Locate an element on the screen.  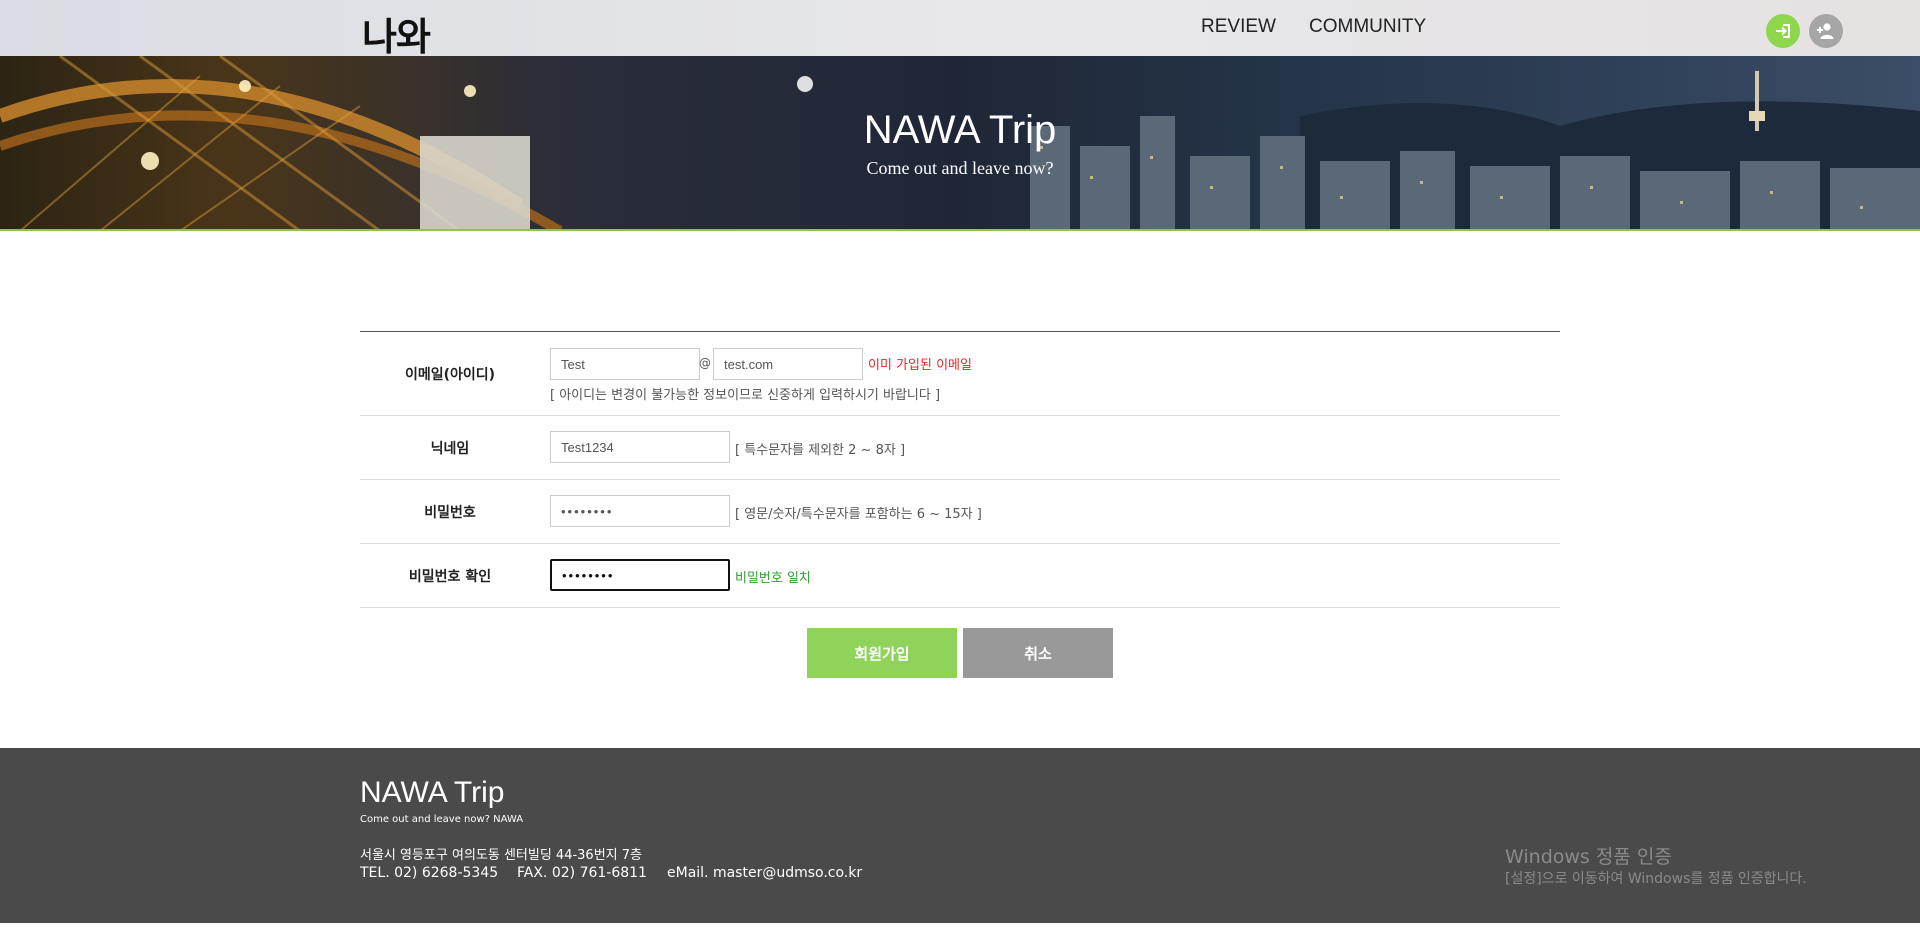
password-label: 비밀번호 is located at coordinates (450, 513).